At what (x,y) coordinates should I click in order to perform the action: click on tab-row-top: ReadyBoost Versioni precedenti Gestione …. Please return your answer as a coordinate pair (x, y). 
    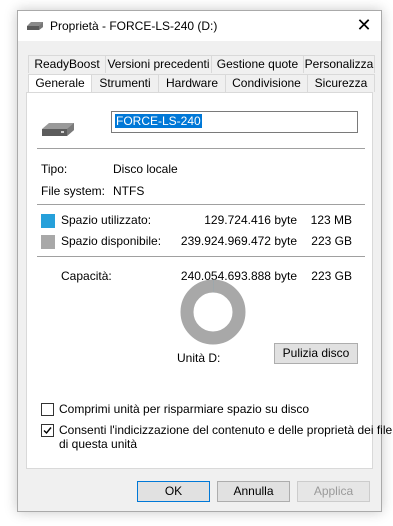
    Looking at the image, I should click on (201, 64).